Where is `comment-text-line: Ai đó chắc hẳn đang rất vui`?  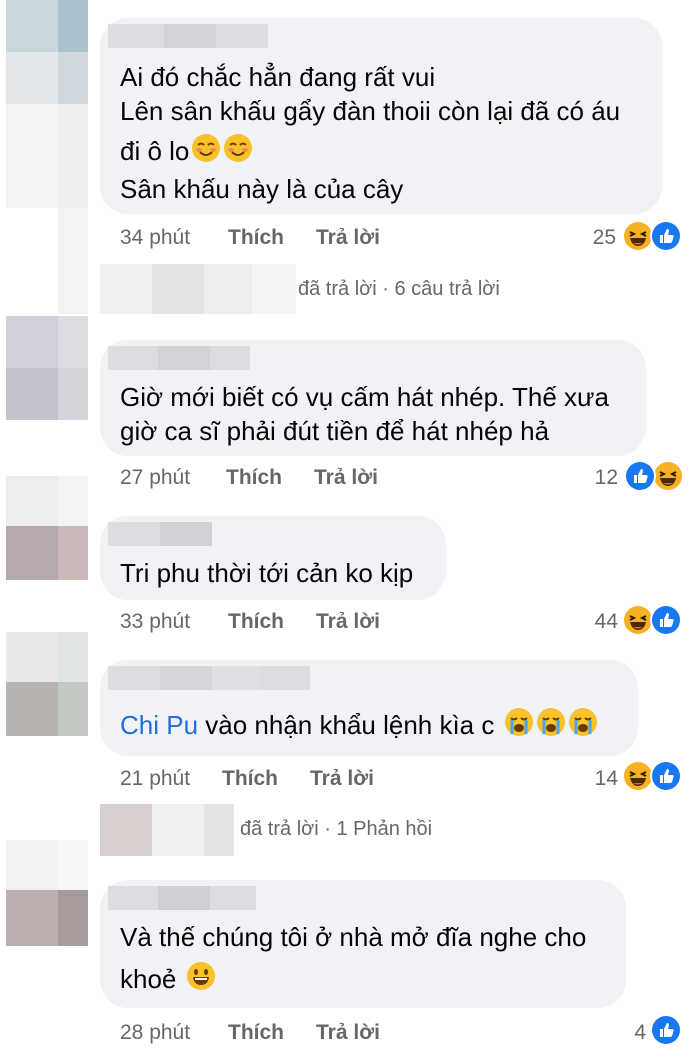 comment-text-line: Ai đó chắc hẳn đang rất vui is located at coordinates (278, 77).